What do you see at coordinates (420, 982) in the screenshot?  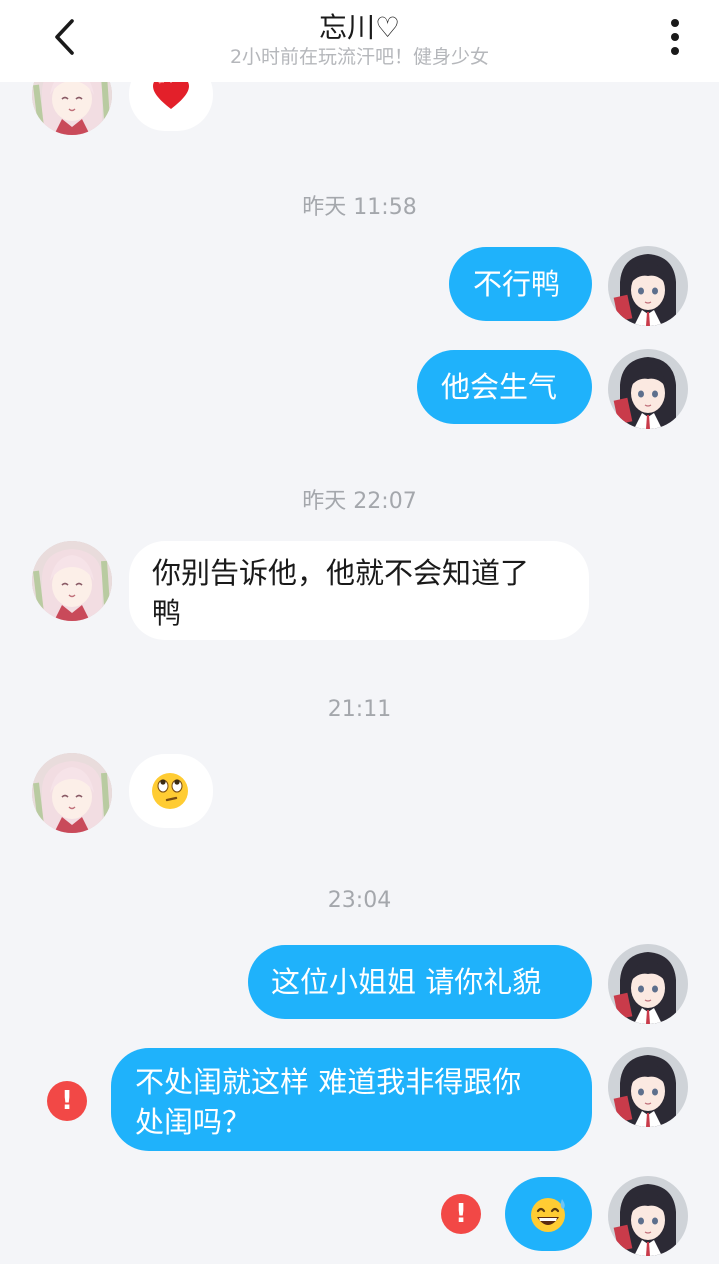 I see `message-bubble: 这位小姐姐 请你礼貌` at bounding box center [420, 982].